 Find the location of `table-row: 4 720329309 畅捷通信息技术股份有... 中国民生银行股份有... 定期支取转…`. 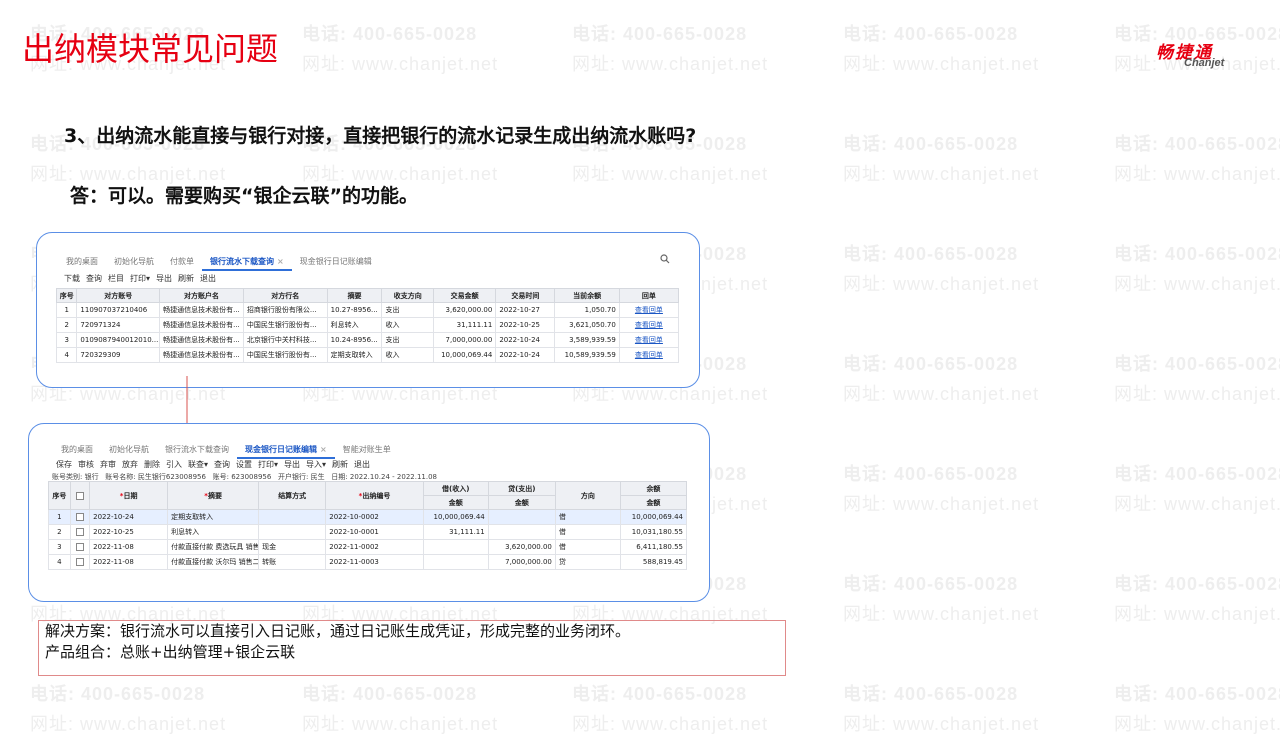

table-row: 4 720329309 畅捷通信息技术股份有... 中国民生银行股份有... 定期支取转… is located at coordinates (367, 355).